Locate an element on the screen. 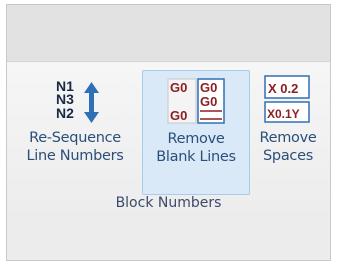 This screenshot has width=340, height=267. icon-text-g0-a: G0 is located at coordinates (178, 87).